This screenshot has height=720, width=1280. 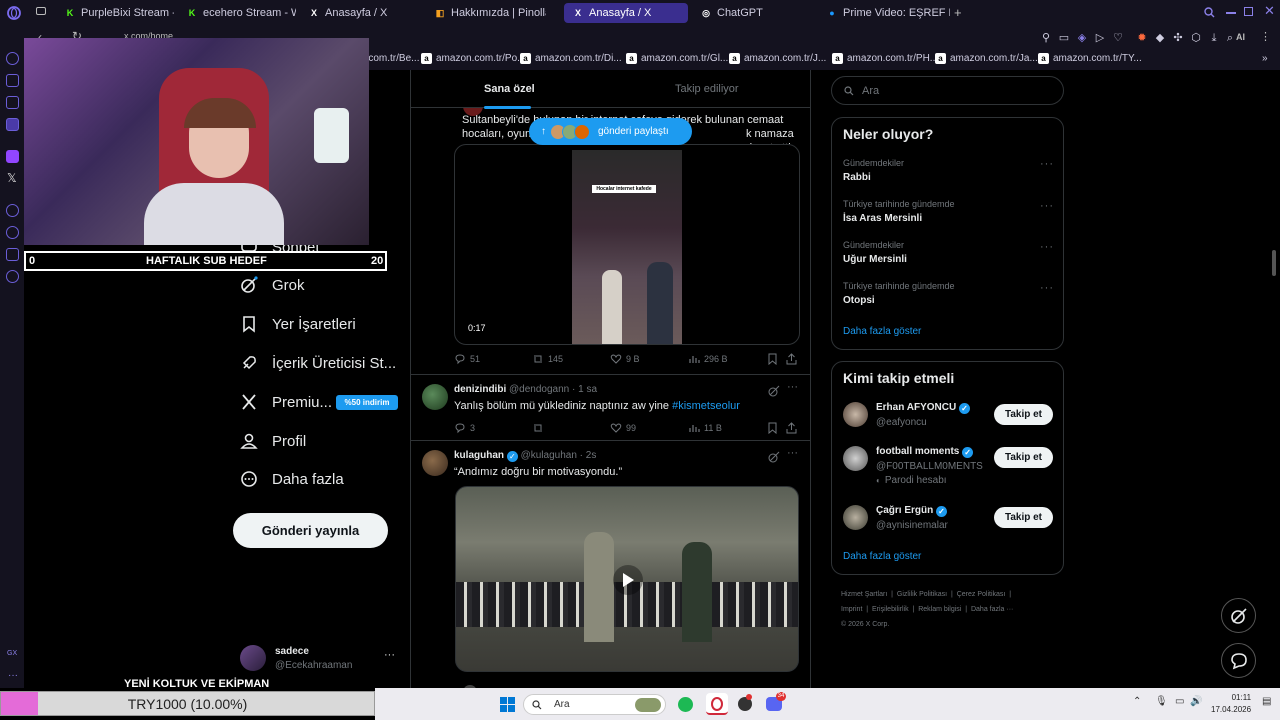 I want to click on microphone-icon: 🎙, so click(x=1161, y=701).